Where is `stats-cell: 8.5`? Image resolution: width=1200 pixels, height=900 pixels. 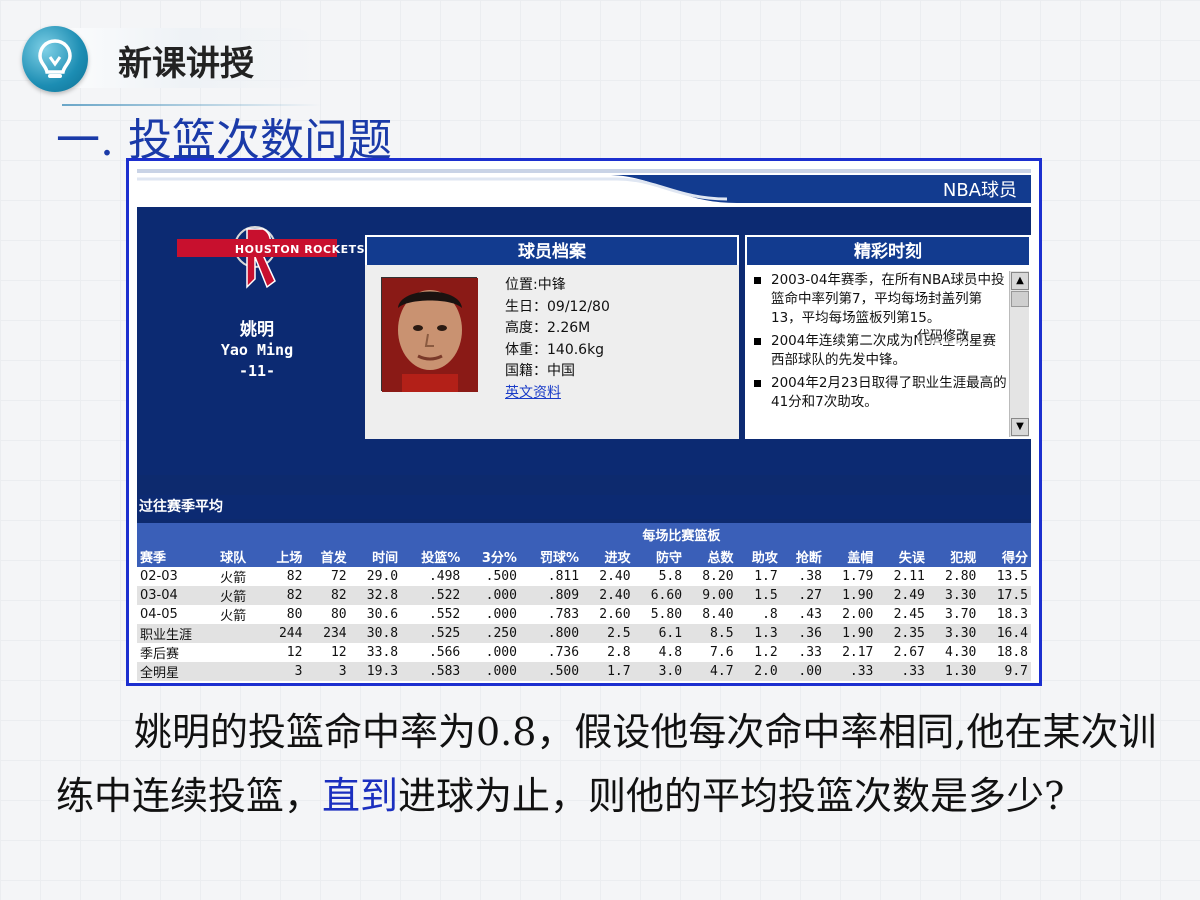
stats-cell: 8.5 is located at coordinates (711, 633).